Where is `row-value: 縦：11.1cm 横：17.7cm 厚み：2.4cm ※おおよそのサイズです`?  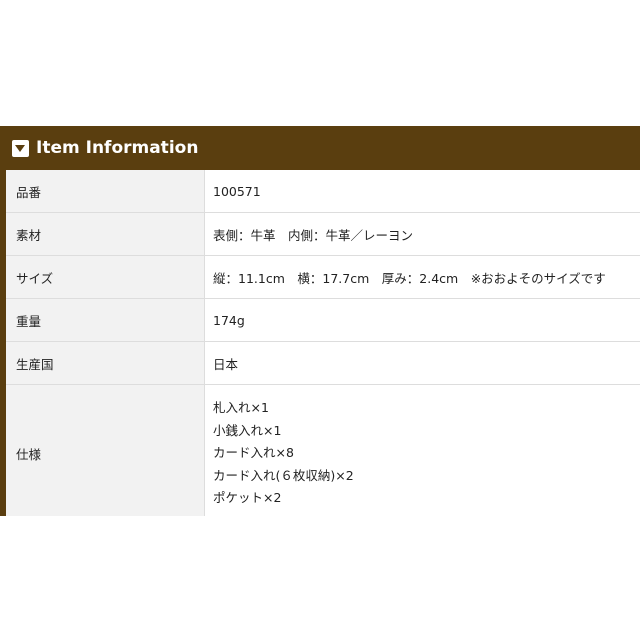
row-value: 縦：11.1cm 横：17.7cm 厚み：2.4cm ※おおよそのサイズです is located at coordinates (422, 277).